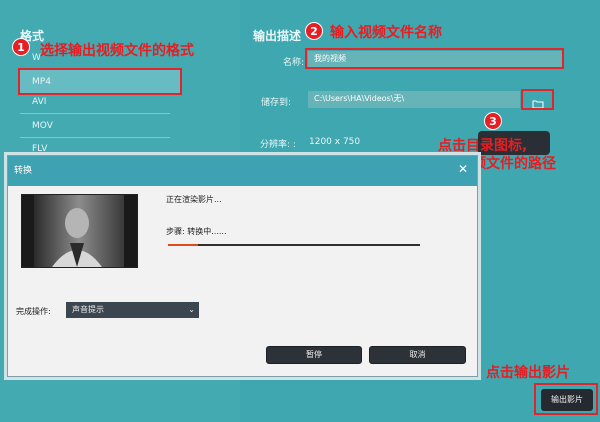 Image resolution: width=600 pixels, height=422 pixels. What do you see at coordinates (414, 99) in the screenshot?
I see `save-path-field: C:\Users\HA\Videos\无\` at bounding box center [414, 99].